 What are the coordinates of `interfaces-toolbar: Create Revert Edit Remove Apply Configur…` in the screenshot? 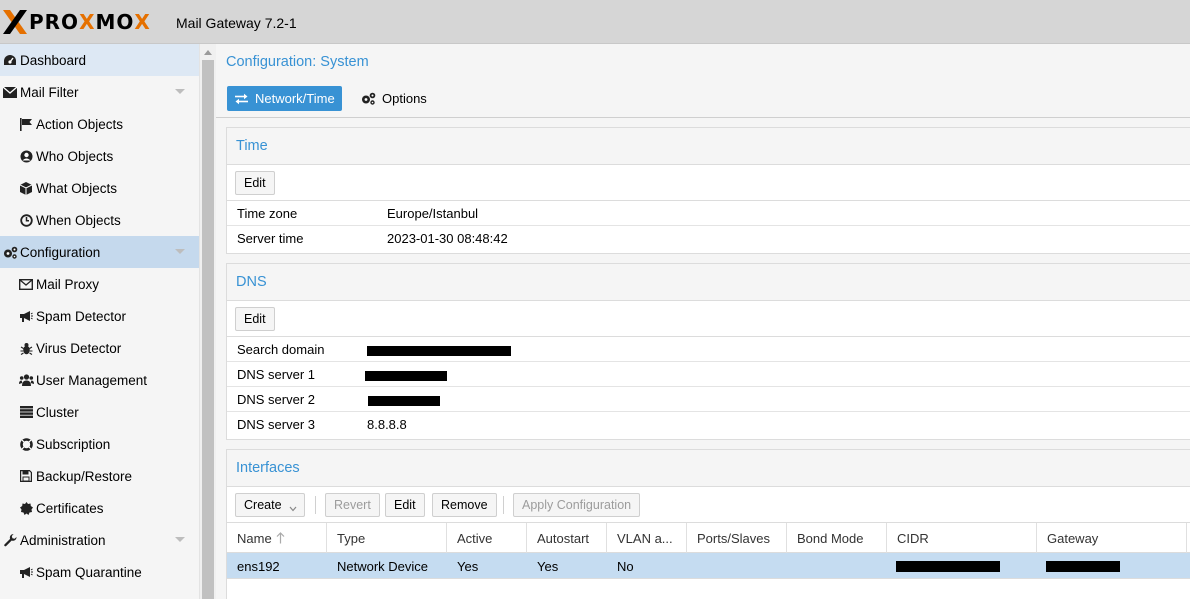 It's located at (708, 505).